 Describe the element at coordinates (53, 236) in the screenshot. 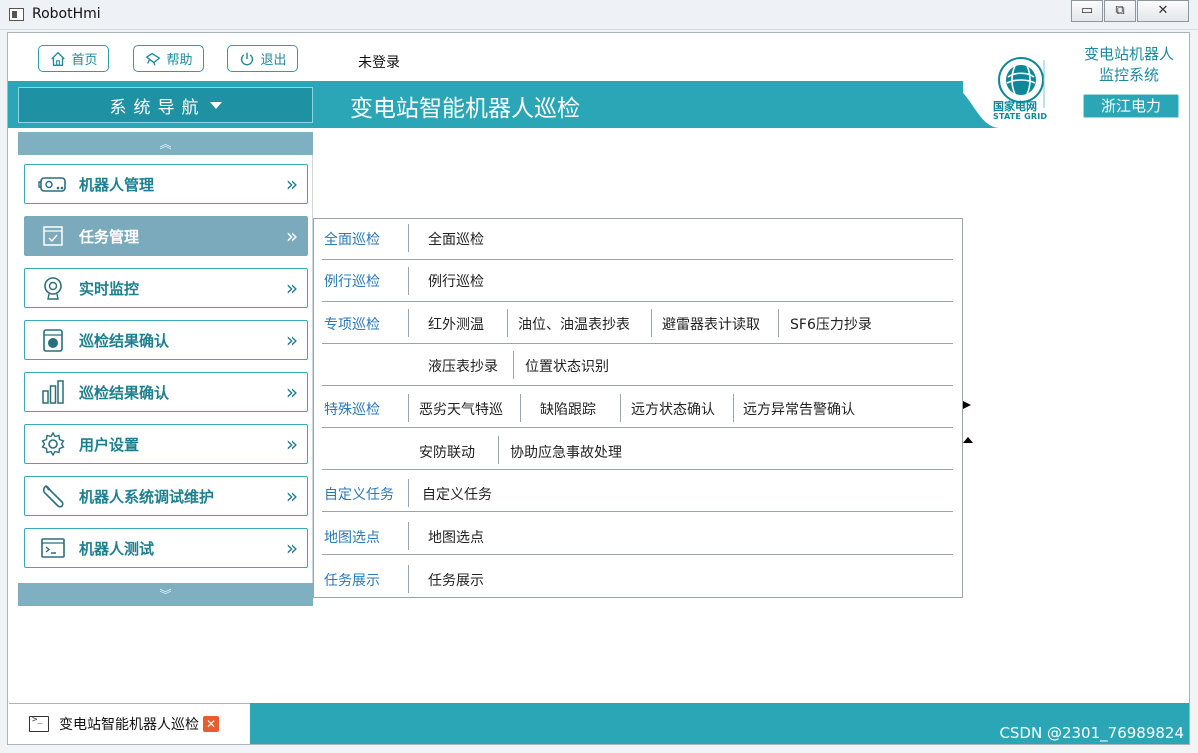

I see `task-icon` at that location.